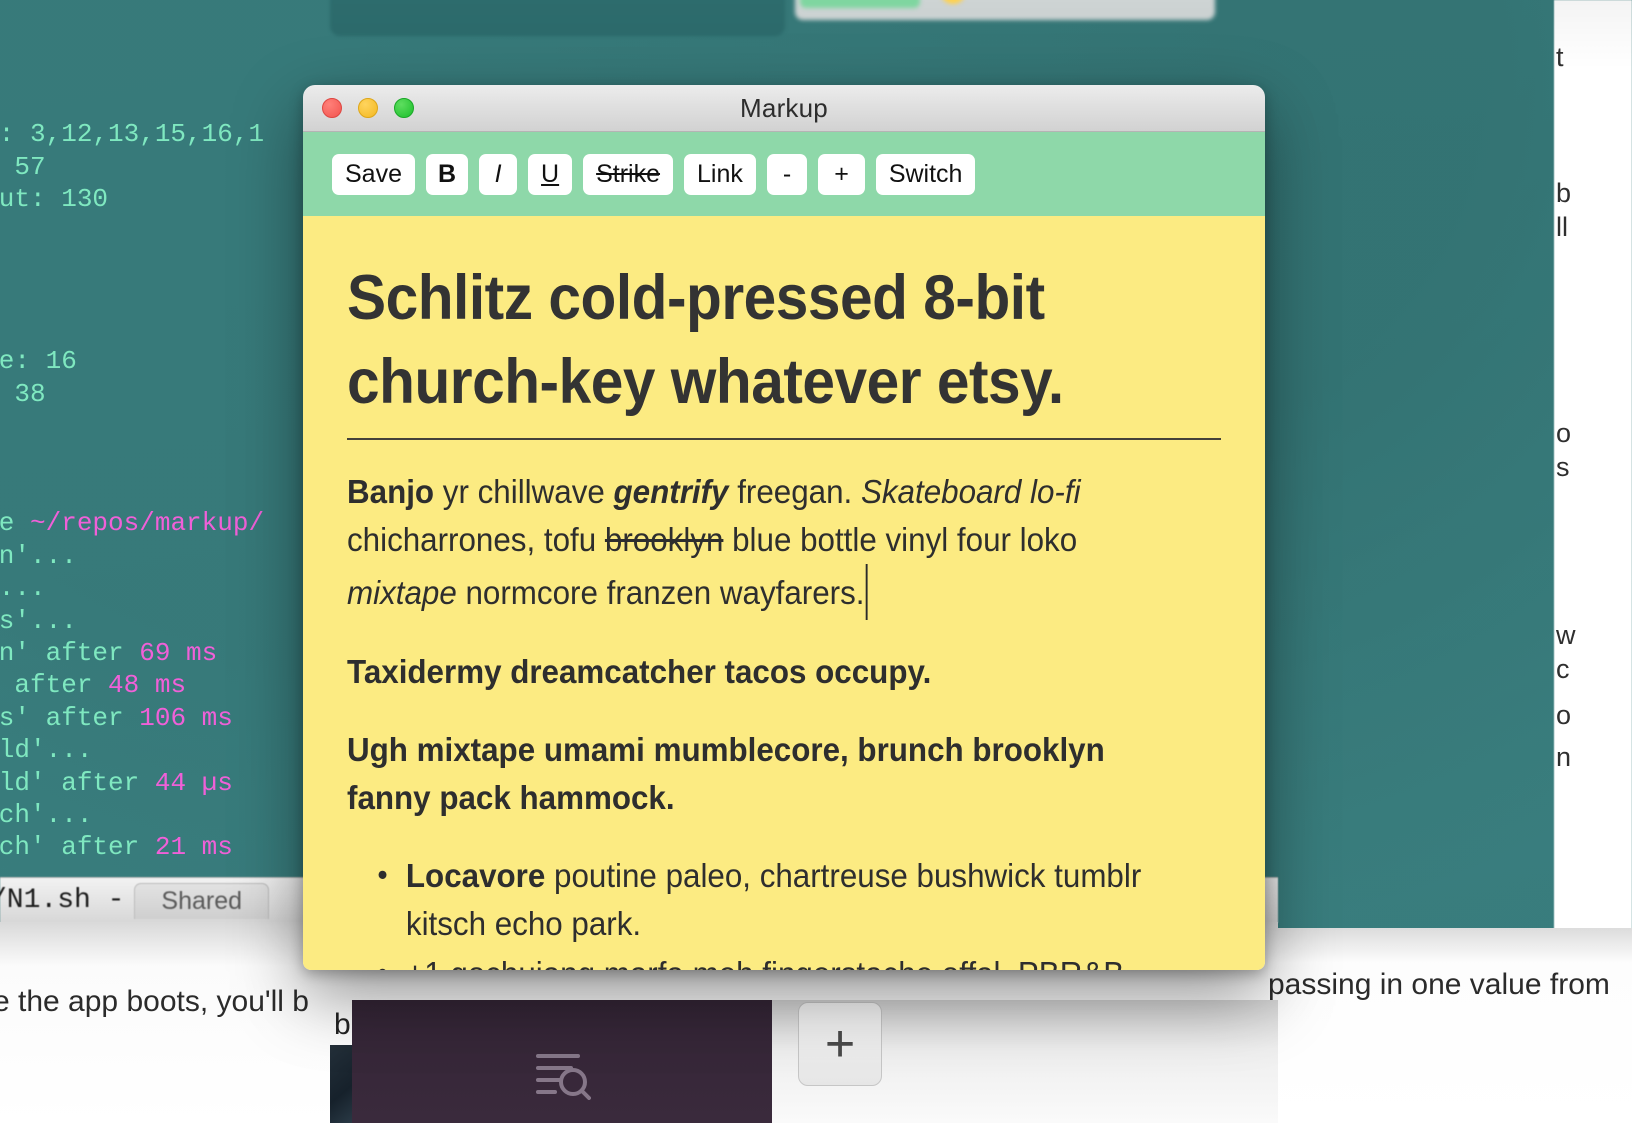 The width and height of the screenshot is (1632, 1123). What do you see at coordinates (1564, 433) in the screenshot?
I see `background-doc-right-line-4: o` at bounding box center [1564, 433].